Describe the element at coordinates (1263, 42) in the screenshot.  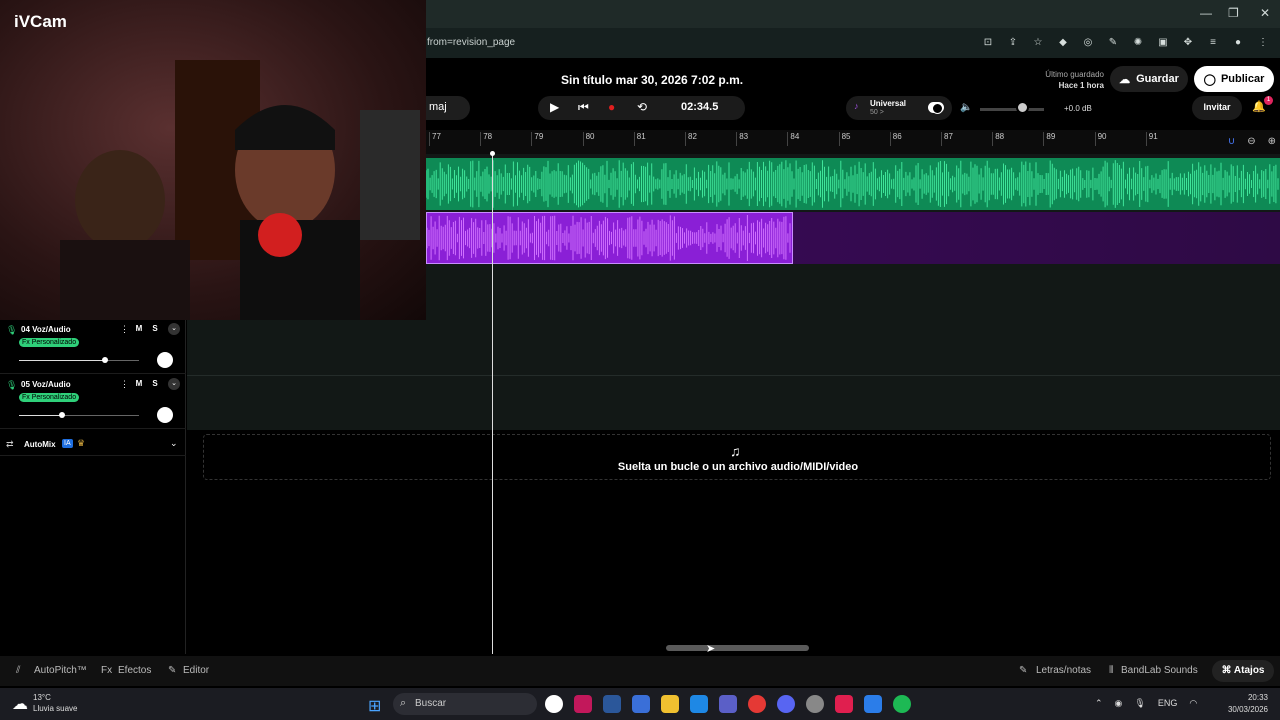
I see `kebab-menu-icon: ⋮` at that location.